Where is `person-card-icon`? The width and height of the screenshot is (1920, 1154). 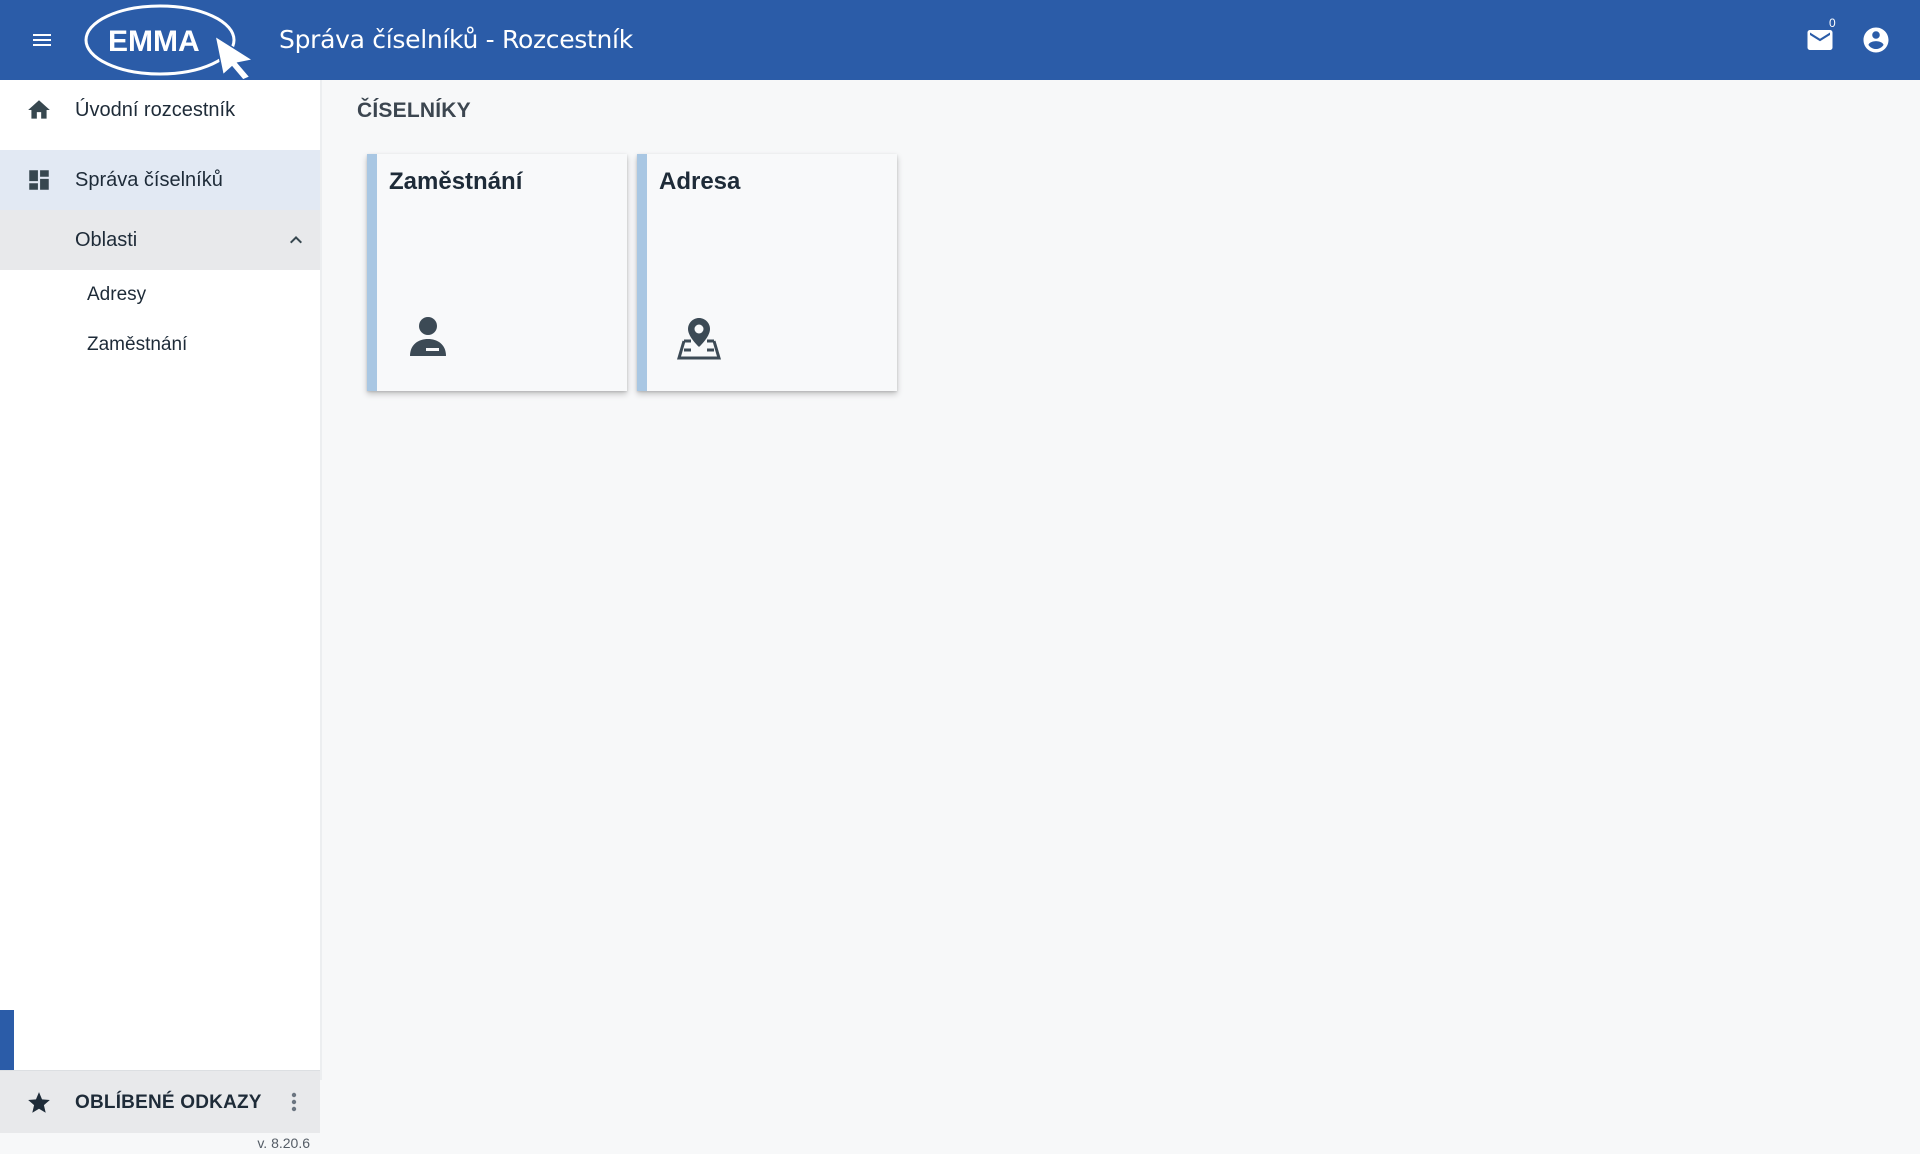
person-card-icon is located at coordinates (428, 336).